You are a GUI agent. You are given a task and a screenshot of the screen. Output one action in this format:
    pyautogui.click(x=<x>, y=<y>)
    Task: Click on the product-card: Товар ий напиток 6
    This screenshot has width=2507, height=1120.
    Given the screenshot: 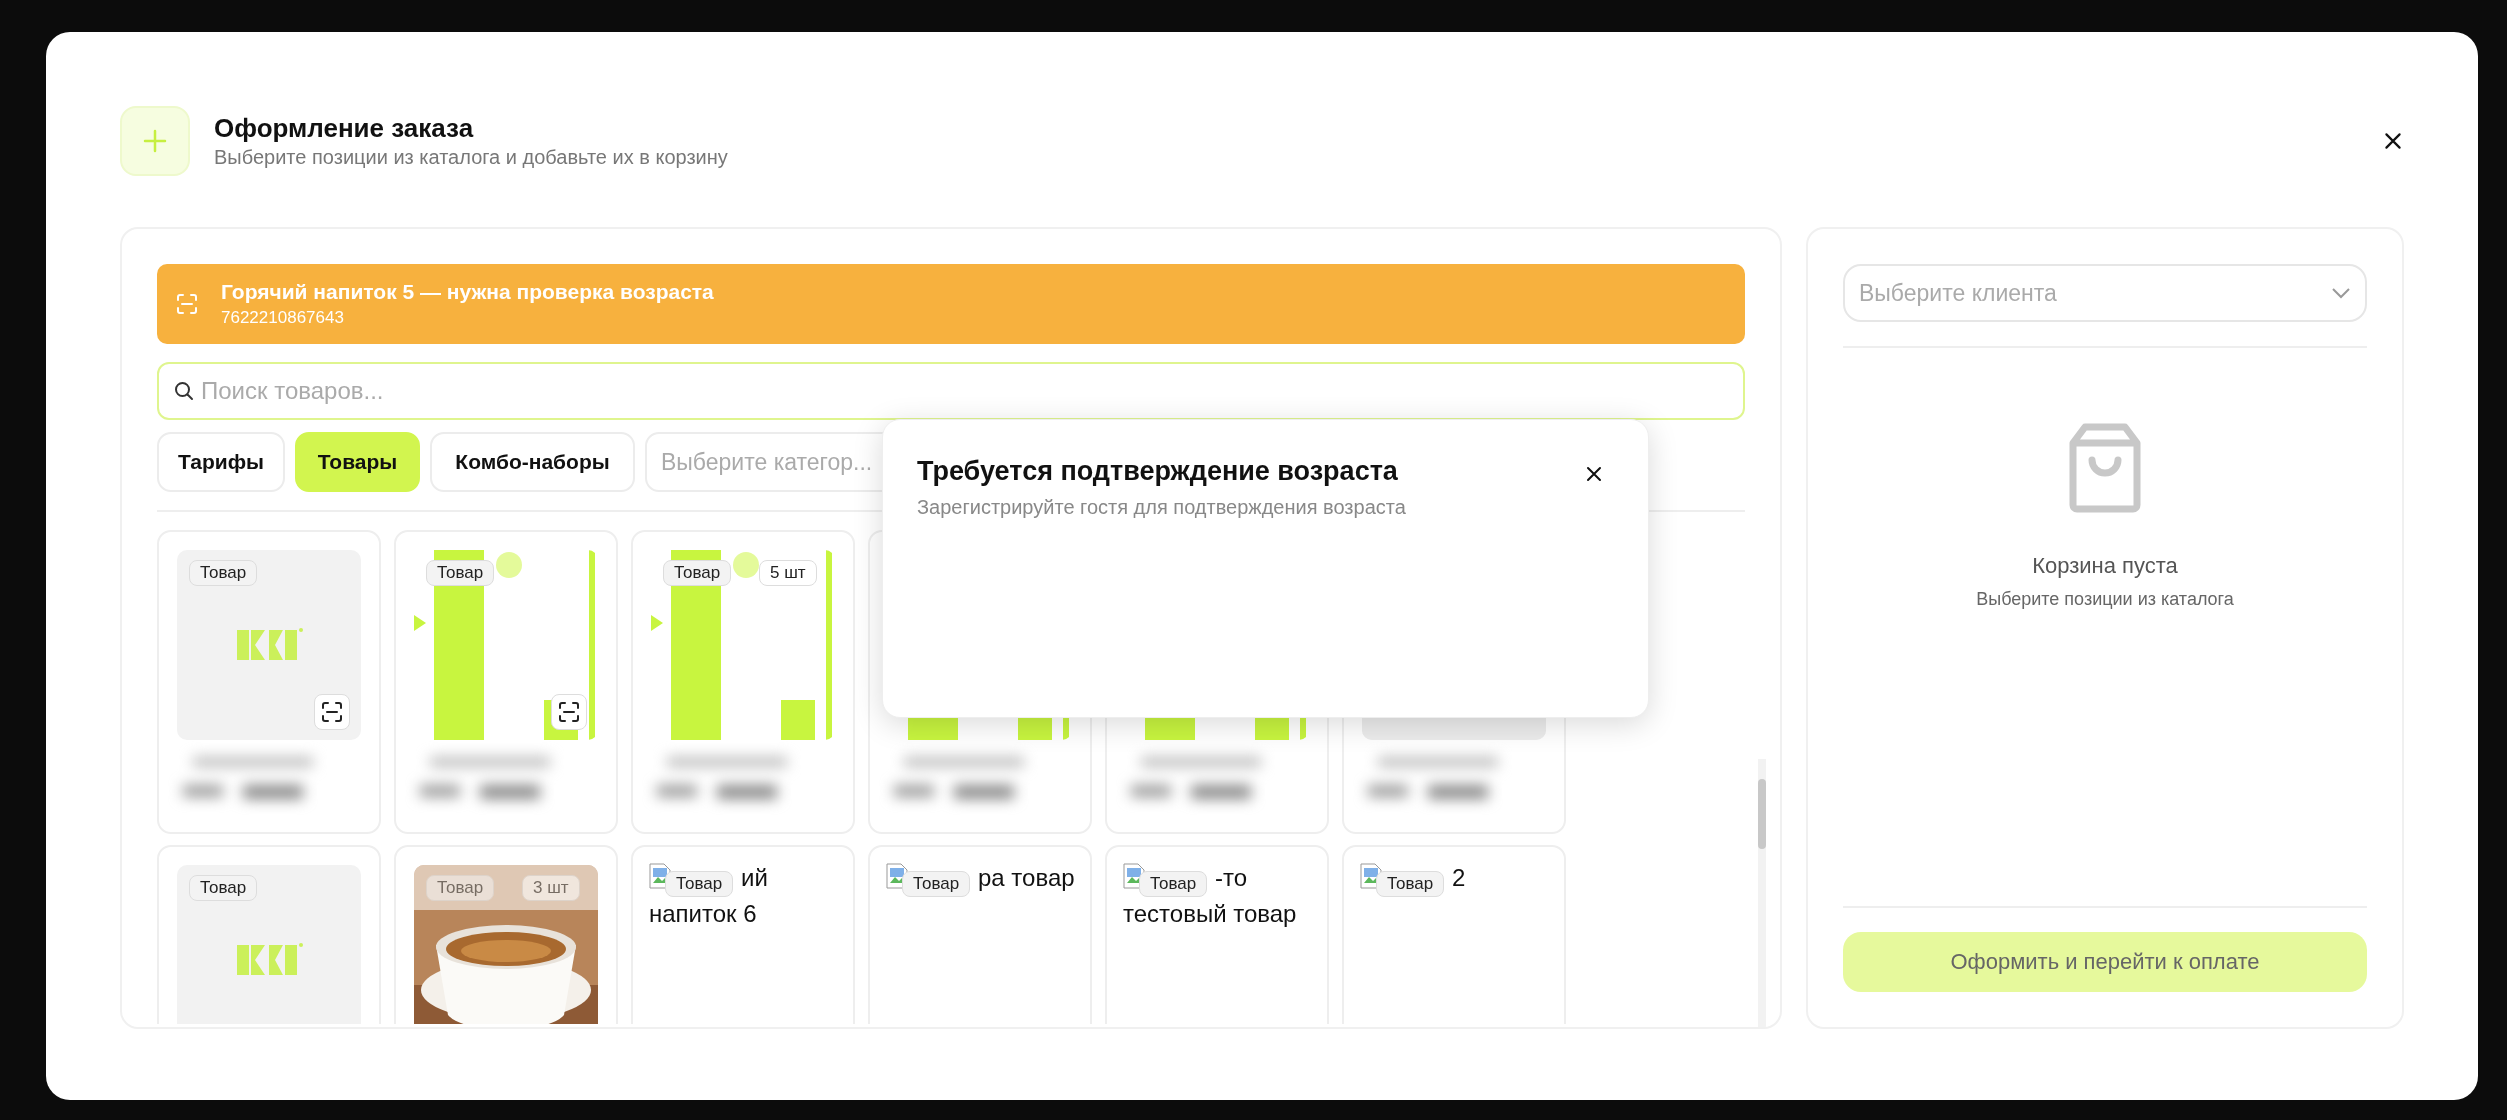 What is the action you would take?
    pyautogui.click(x=743, y=934)
    